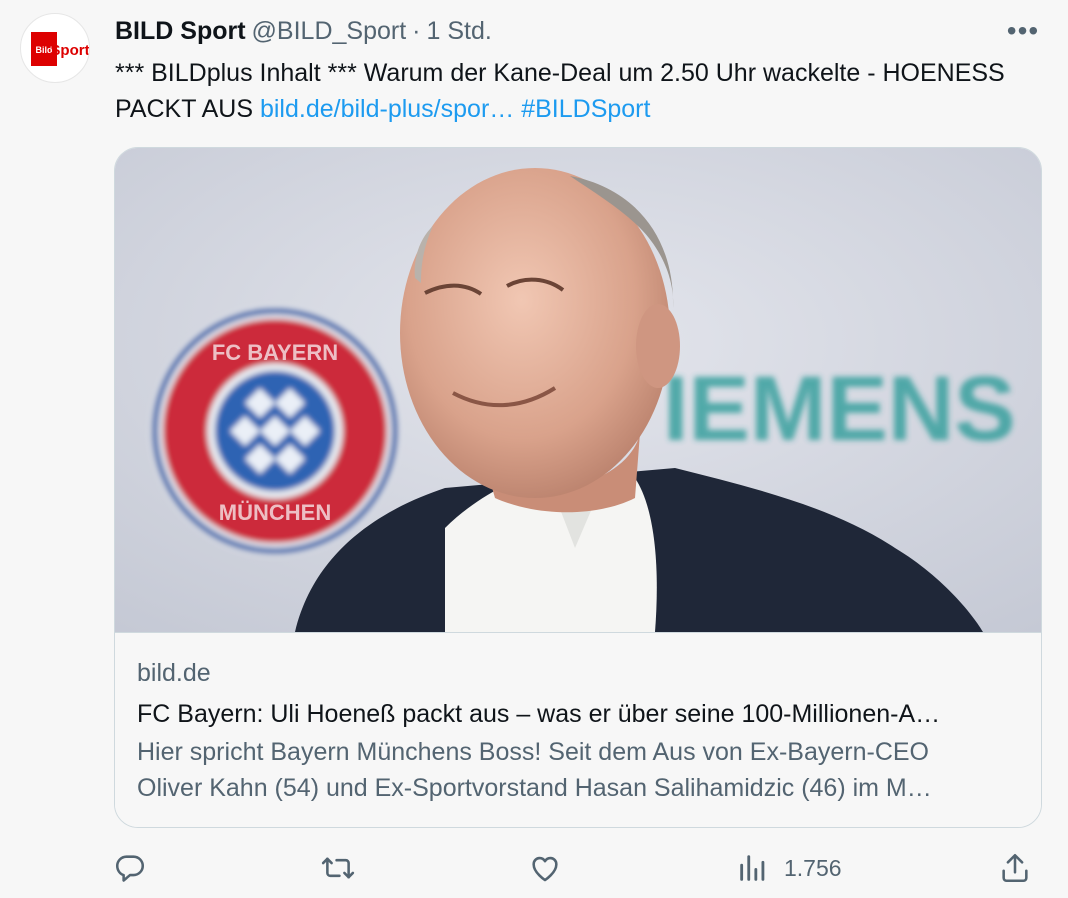 The width and height of the screenshot is (1068, 898). I want to click on views-count: 1.756, so click(813, 867).